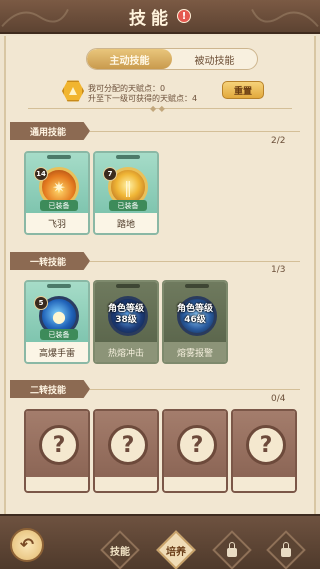 This screenshot has width=320, height=569. What do you see at coordinates (27, 545) in the screenshot?
I see `back-arrow-icon: ↶` at bounding box center [27, 545].